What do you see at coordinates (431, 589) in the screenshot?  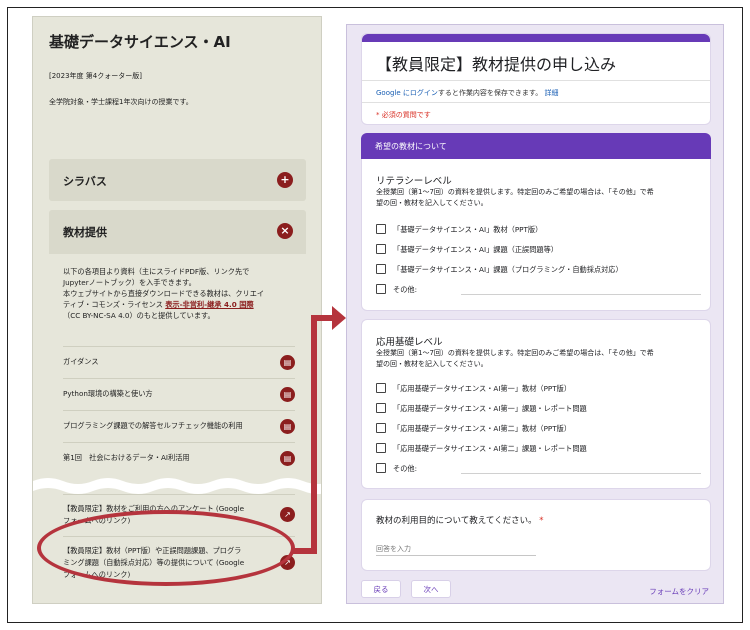 I see `next-button: 次へ` at bounding box center [431, 589].